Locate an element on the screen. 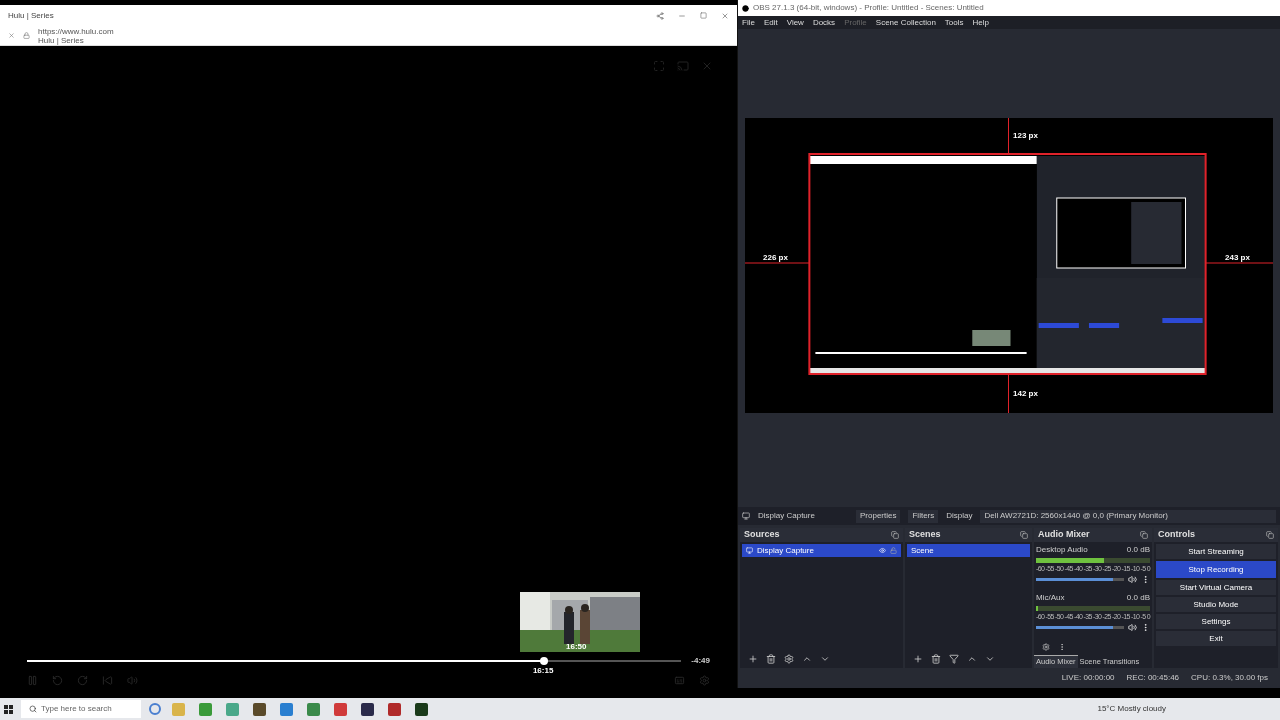 This screenshot has width=1280, height=720. live-status: LIVE: 00:00:00 is located at coordinates (1088, 678).